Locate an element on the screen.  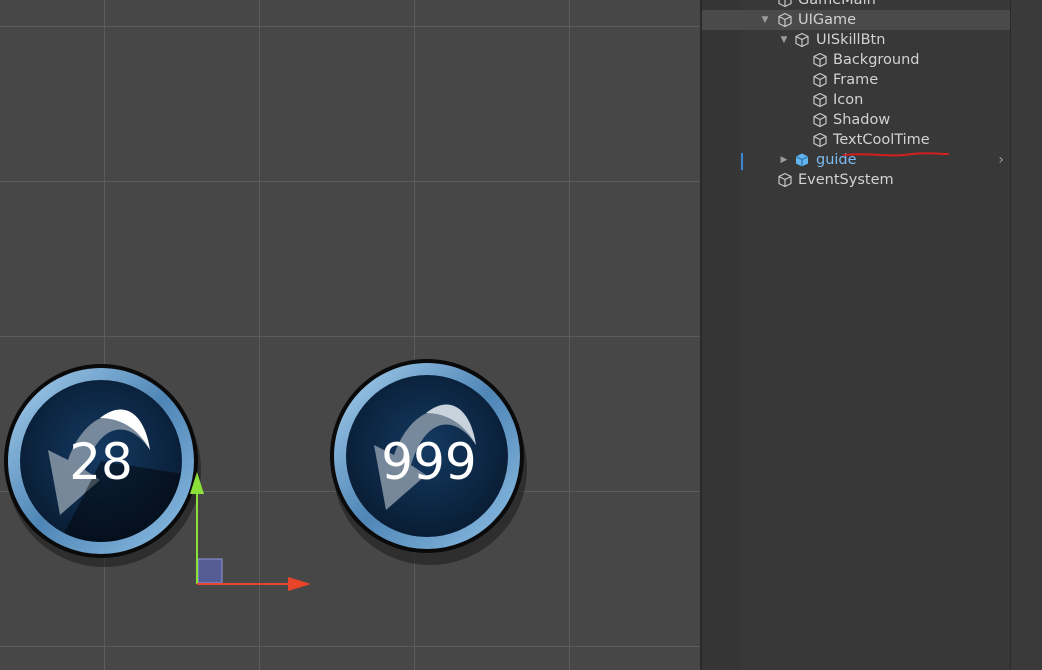
gizmo-plane-handle is located at coordinates (210, 571).